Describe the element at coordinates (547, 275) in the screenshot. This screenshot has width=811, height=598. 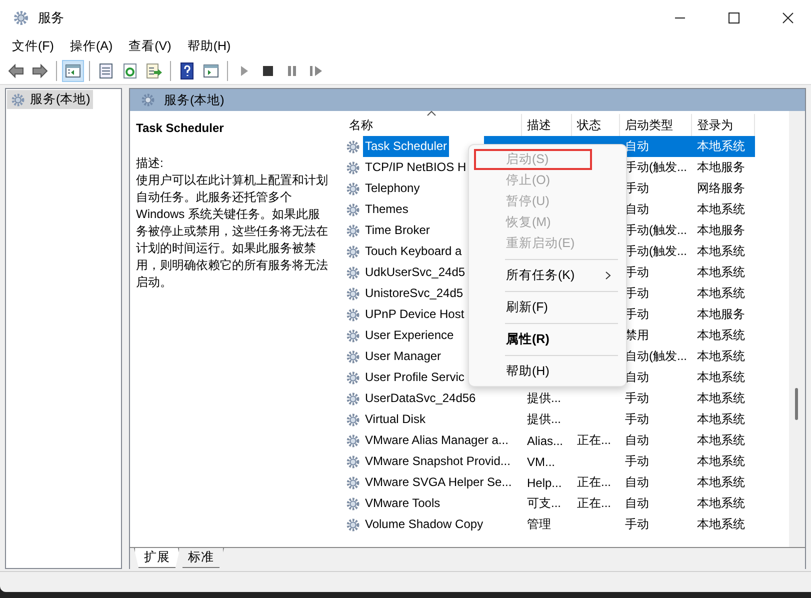
I see `menu-item: 所有任务(K)` at that location.